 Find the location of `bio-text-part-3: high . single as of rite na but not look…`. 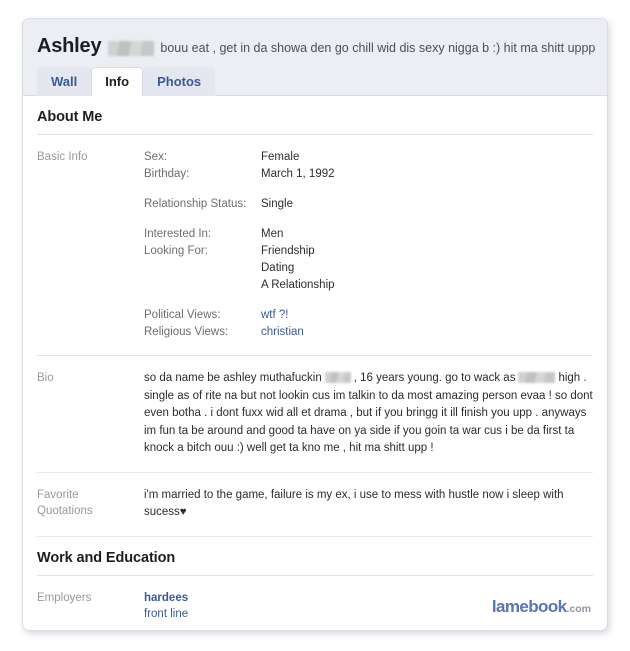

bio-text-part-3: high . single as of rite na but not look… is located at coordinates (368, 413).